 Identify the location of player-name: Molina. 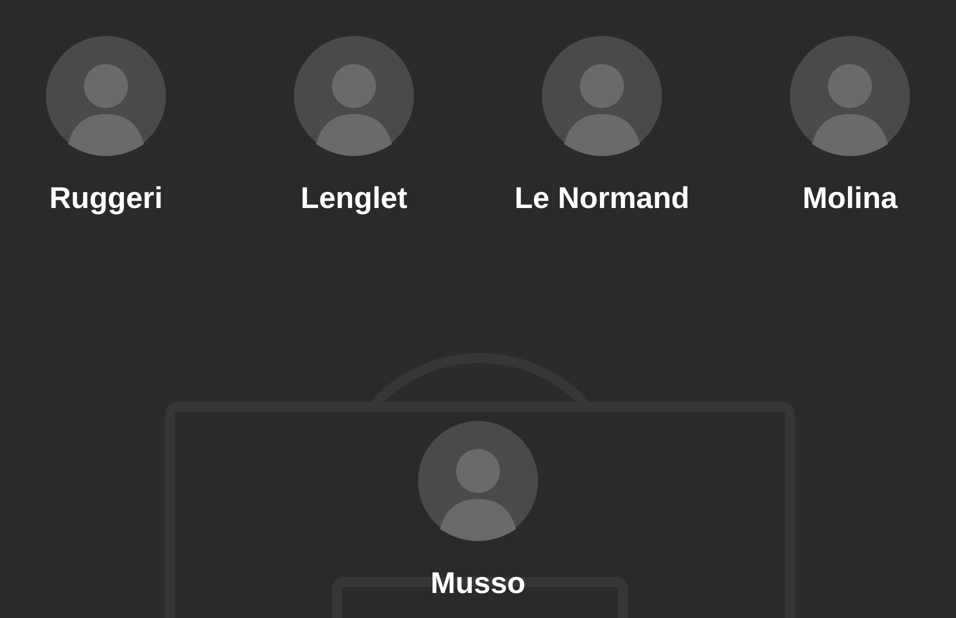
(850, 199).